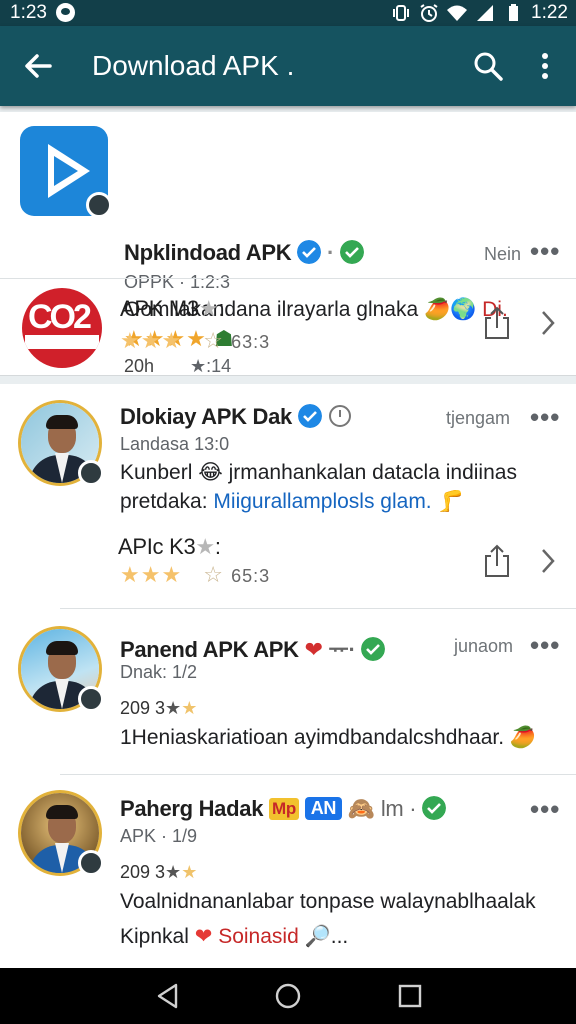 This screenshot has height=1024, width=576. What do you see at coordinates (139, 366) in the screenshot?
I see `item-stats-left: 20h` at bounding box center [139, 366].